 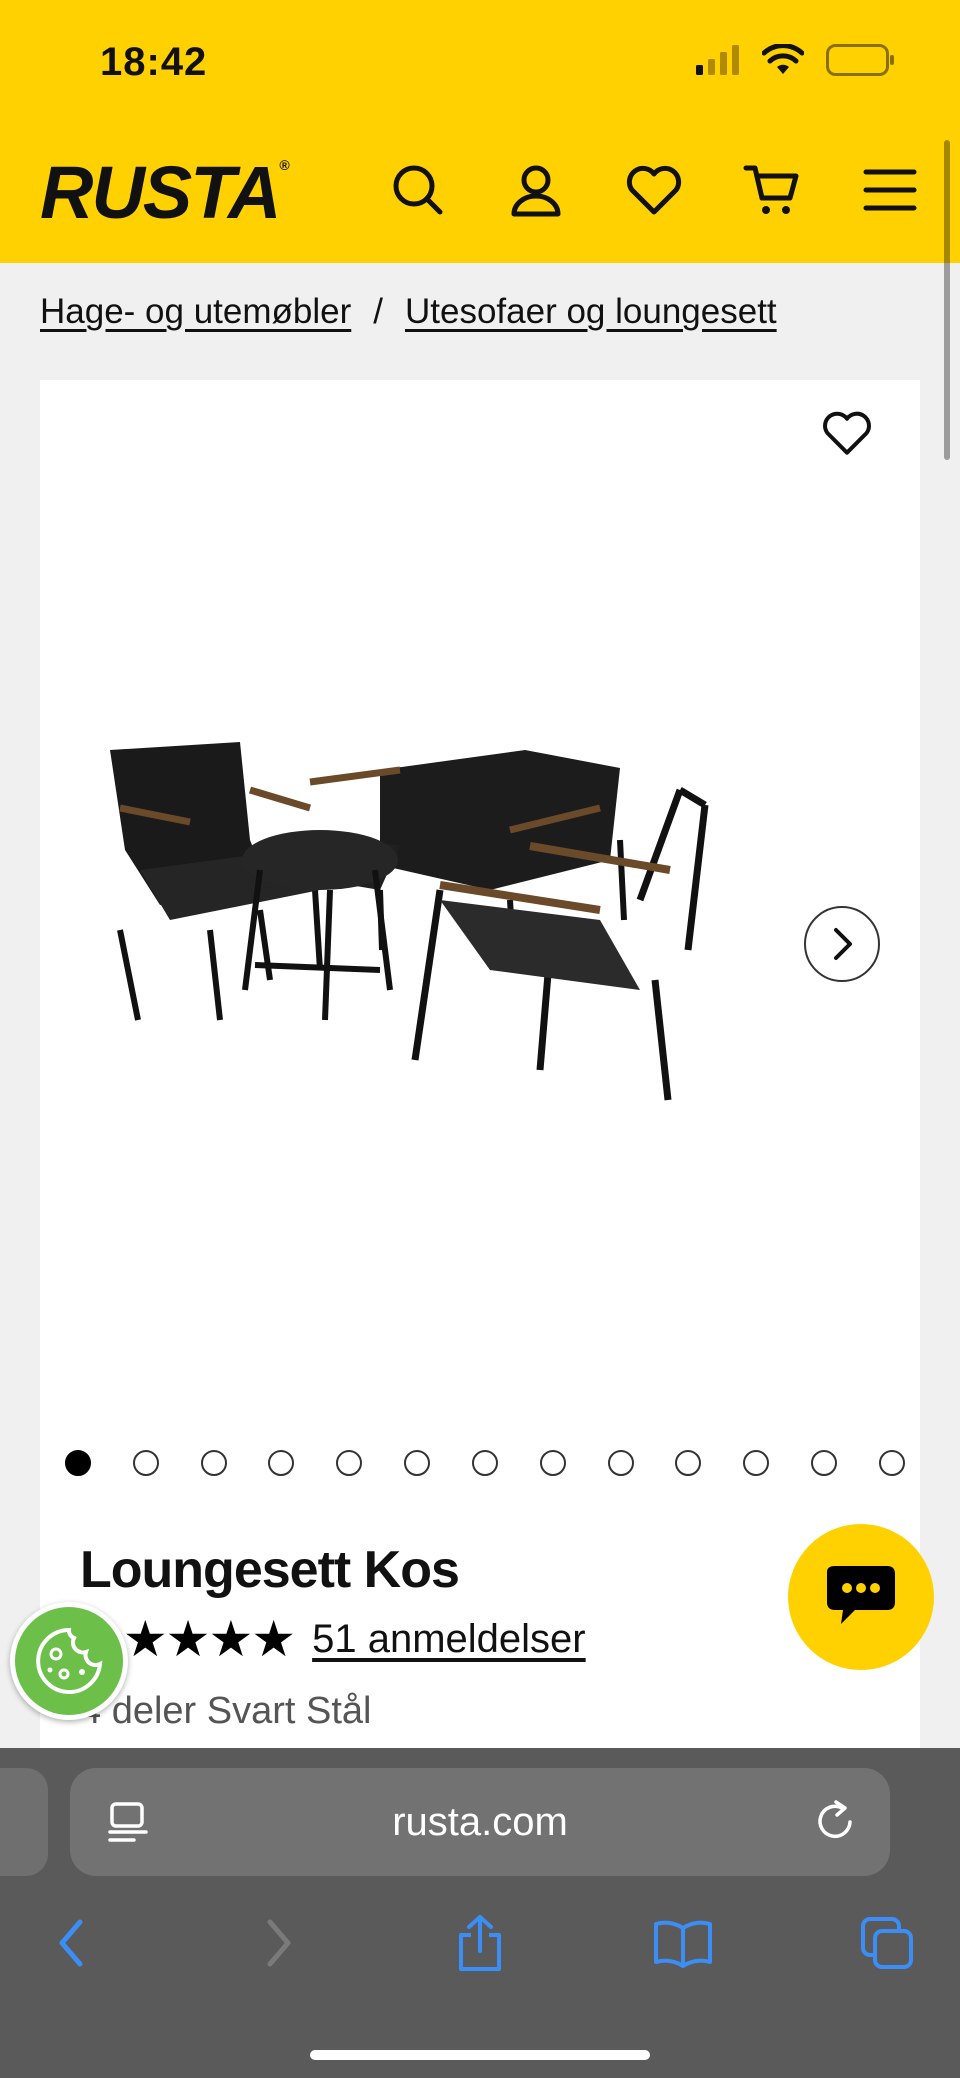 I want to click on status-icons, so click(x=796, y=60).